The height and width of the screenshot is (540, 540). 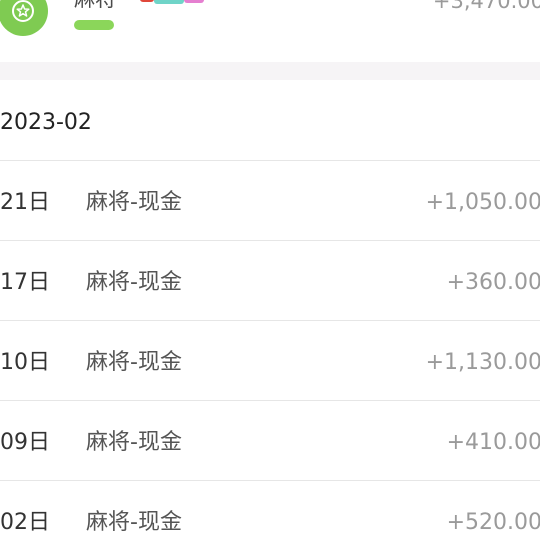 I want to click on record-row: 02日 麻将-现金 +520.00, so click(x=270, y=510).